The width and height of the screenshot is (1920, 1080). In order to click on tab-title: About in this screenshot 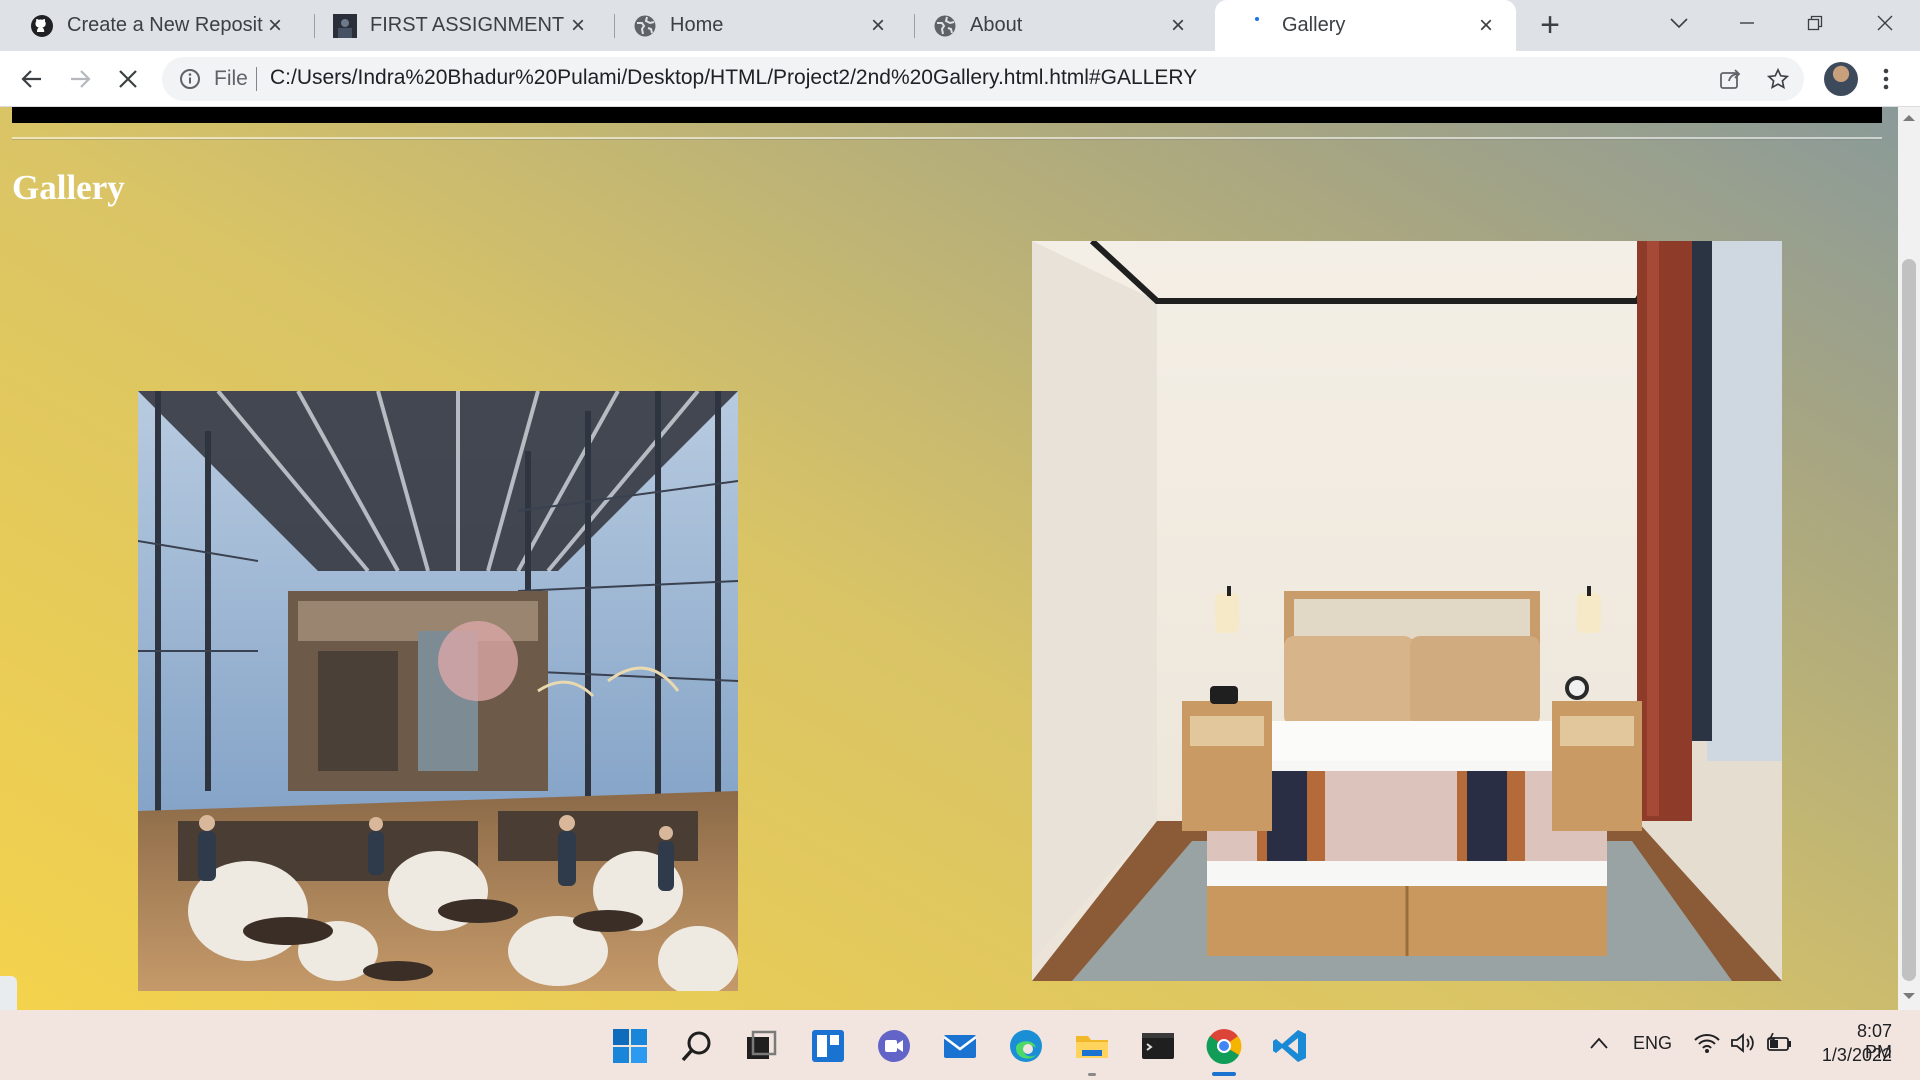, I will do `click(996, 25)`.